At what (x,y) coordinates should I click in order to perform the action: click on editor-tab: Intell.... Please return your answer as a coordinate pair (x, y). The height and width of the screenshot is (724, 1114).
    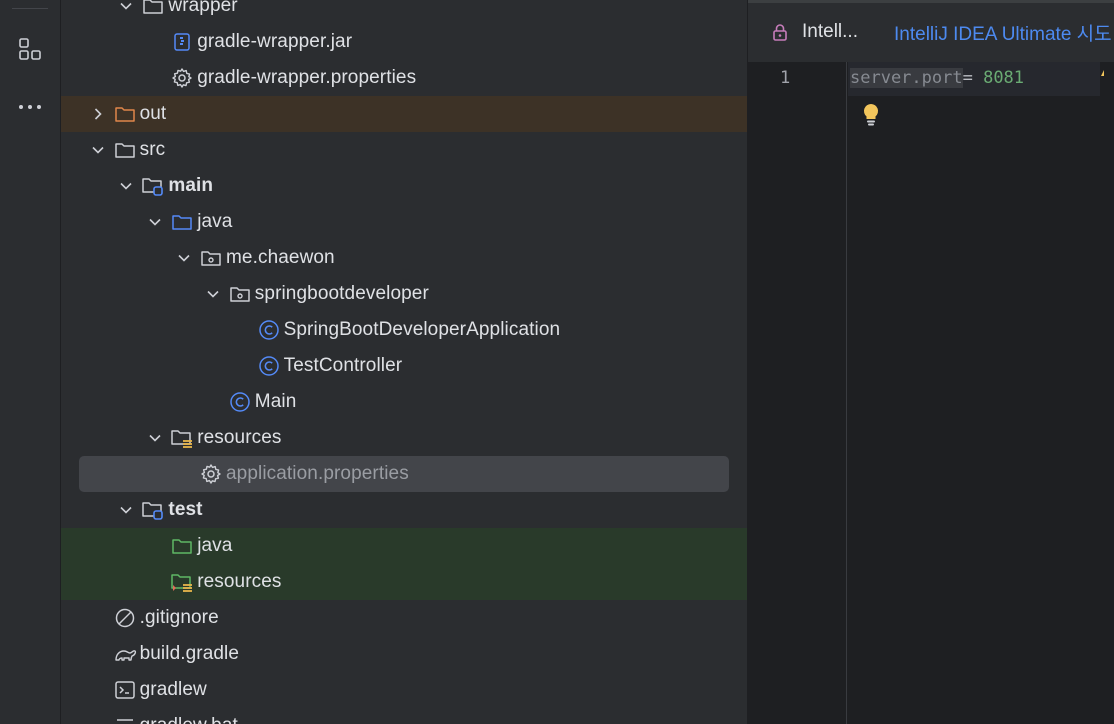
    Looking at the image, I should click on (807, 32).